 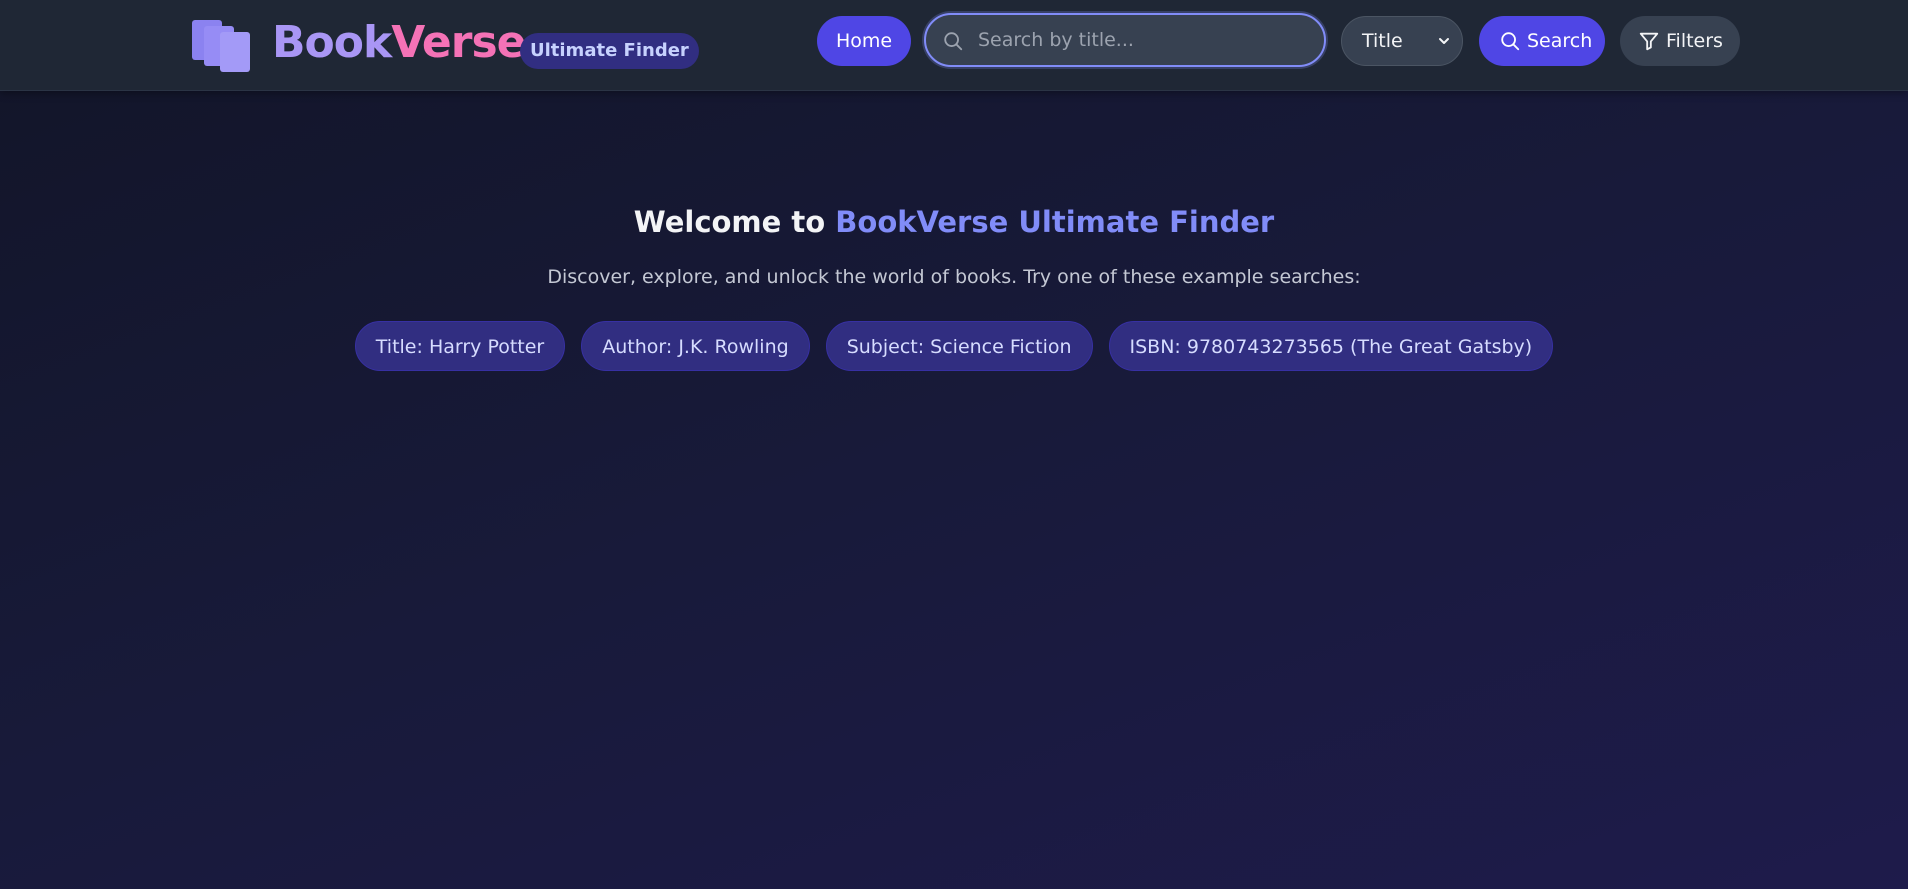 I want to click on brand-book: Book, so click(x=332, y=42).